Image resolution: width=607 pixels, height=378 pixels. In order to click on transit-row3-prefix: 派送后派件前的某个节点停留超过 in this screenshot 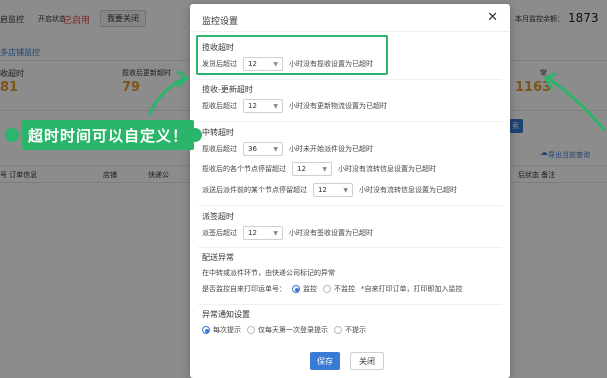, I will do `click(254, 190)`.